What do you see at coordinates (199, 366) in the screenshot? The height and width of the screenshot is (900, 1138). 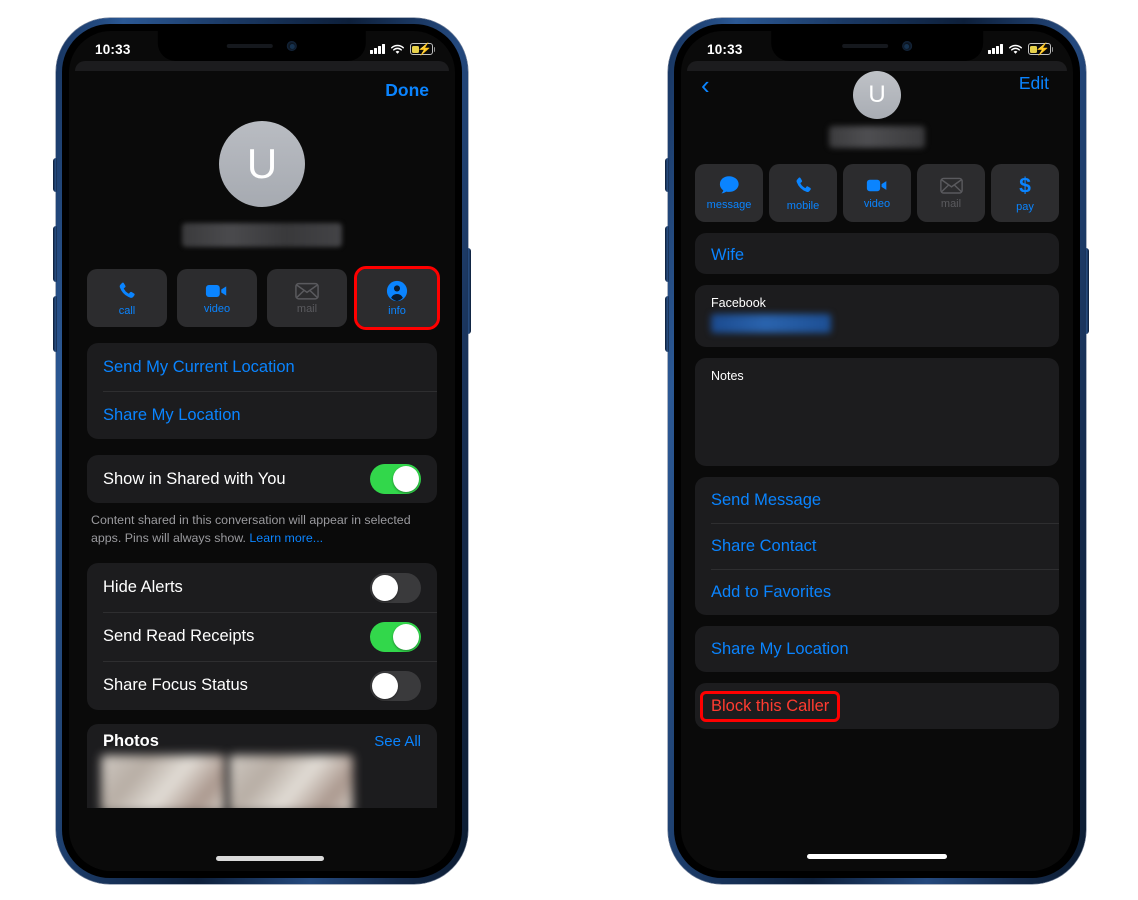 I see `send-current-location-label: Send My Current Location` at bounding box center [199, 366].